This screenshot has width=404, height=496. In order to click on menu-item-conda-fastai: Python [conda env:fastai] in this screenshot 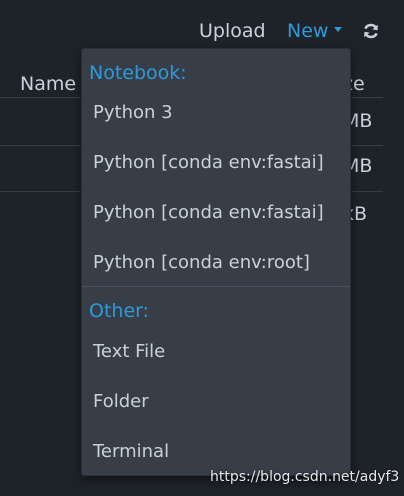, I will do `click(208, 163)`.